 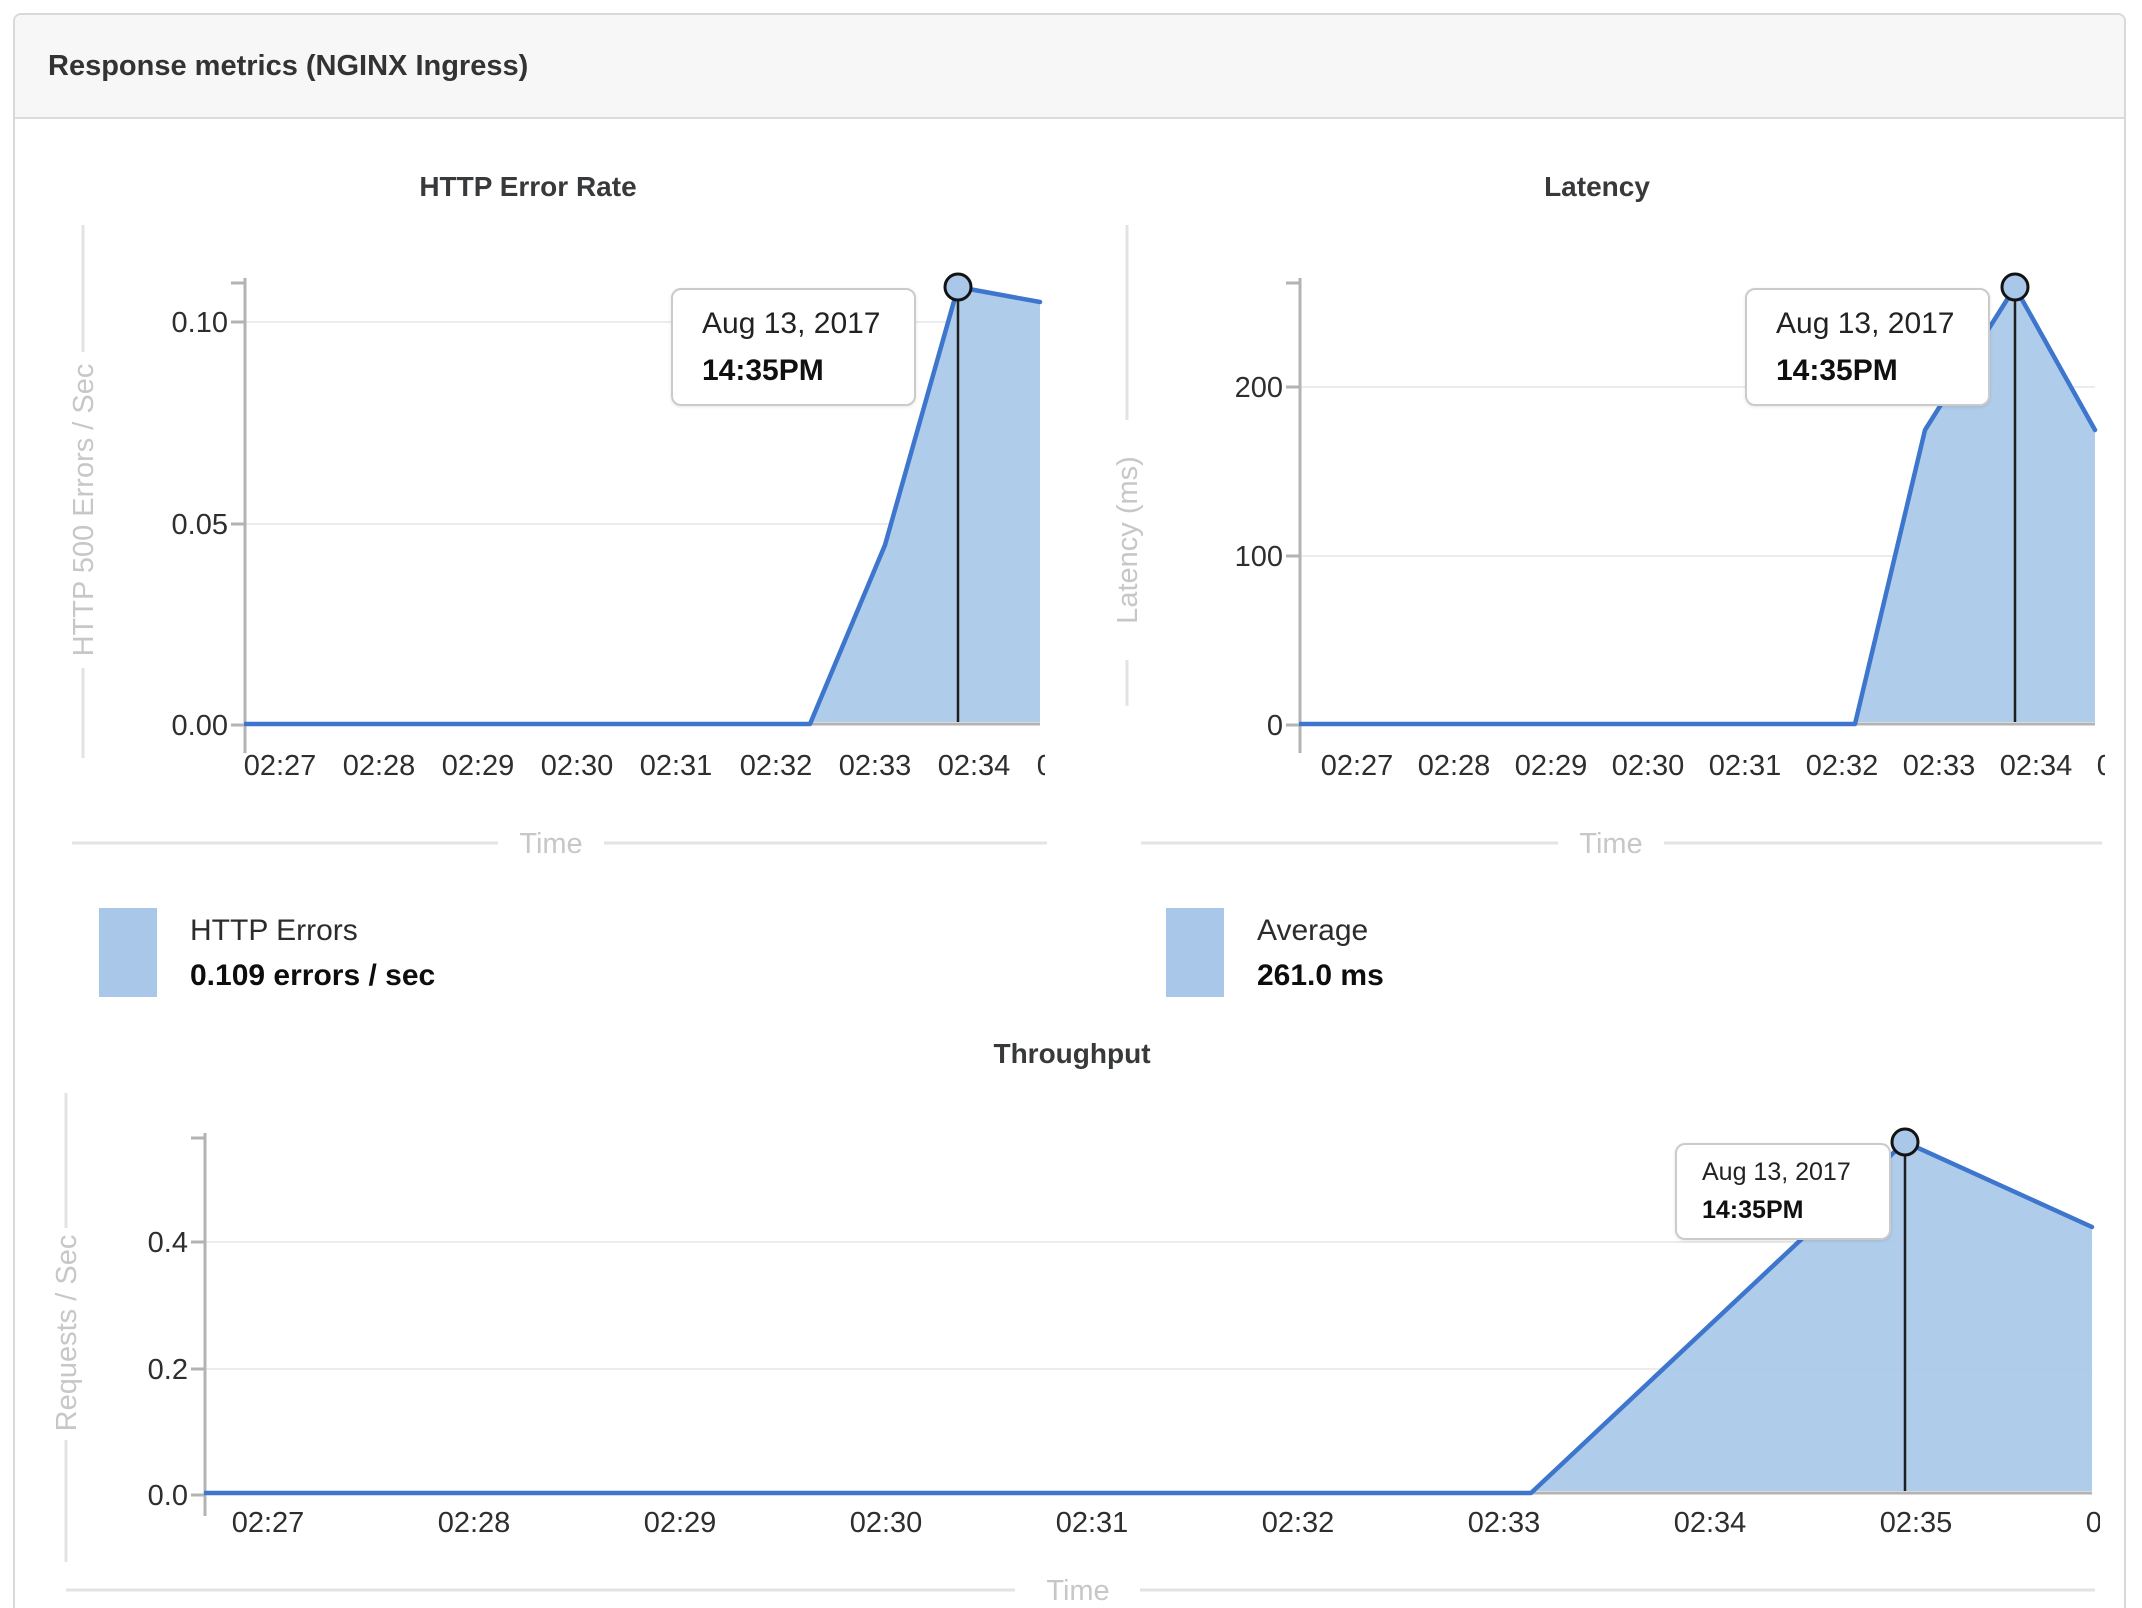 I want to click on legend-average-latency: Average 261.0 ms, so click(x=1275, y=953).